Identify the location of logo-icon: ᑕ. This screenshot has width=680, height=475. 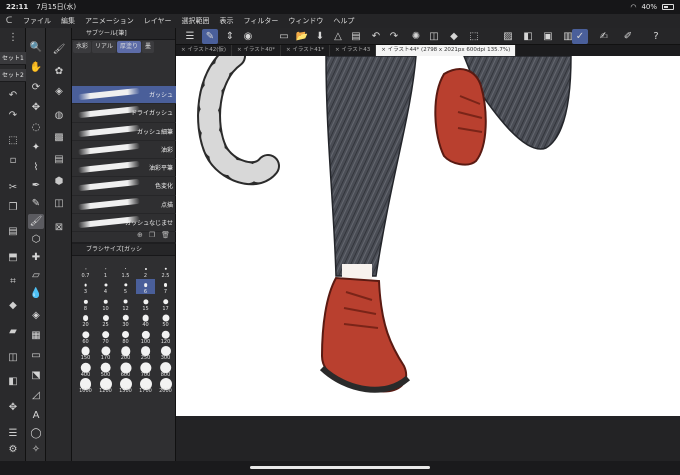
(9, 21).